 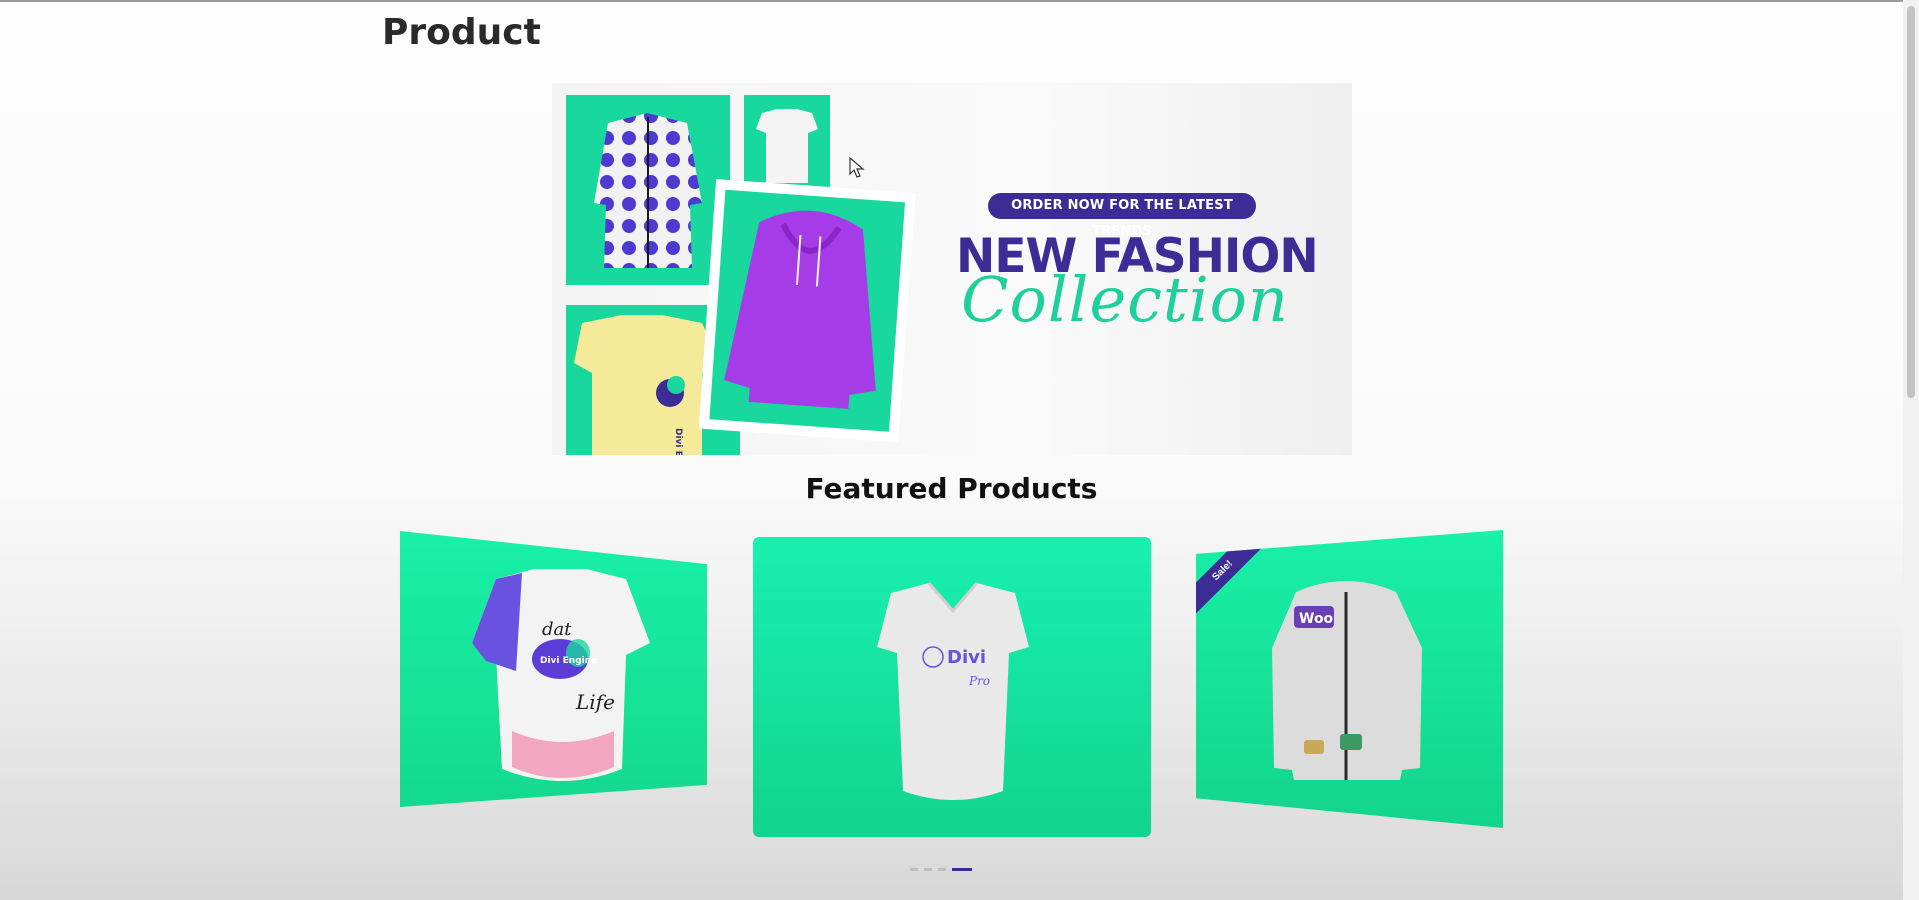 I want to click on product-card-printed-tee: dat Divi Engine Life, so click(x=553, y=669).